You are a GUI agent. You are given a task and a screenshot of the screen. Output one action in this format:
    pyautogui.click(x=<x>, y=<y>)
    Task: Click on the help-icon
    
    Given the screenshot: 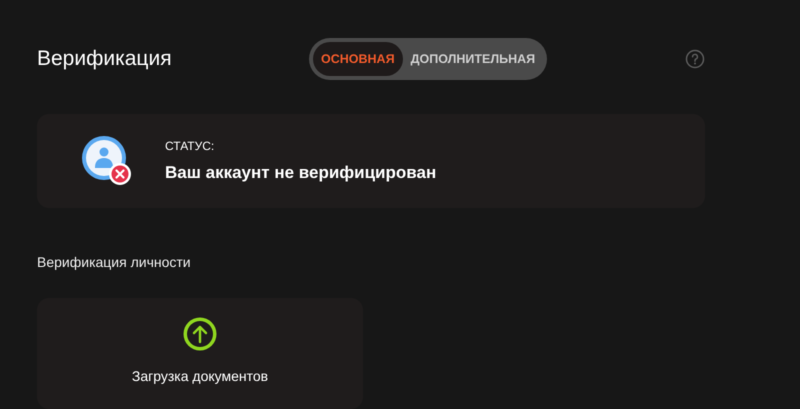 What is the action you would take?
    pyautogui.click(x=695, y=59)
    